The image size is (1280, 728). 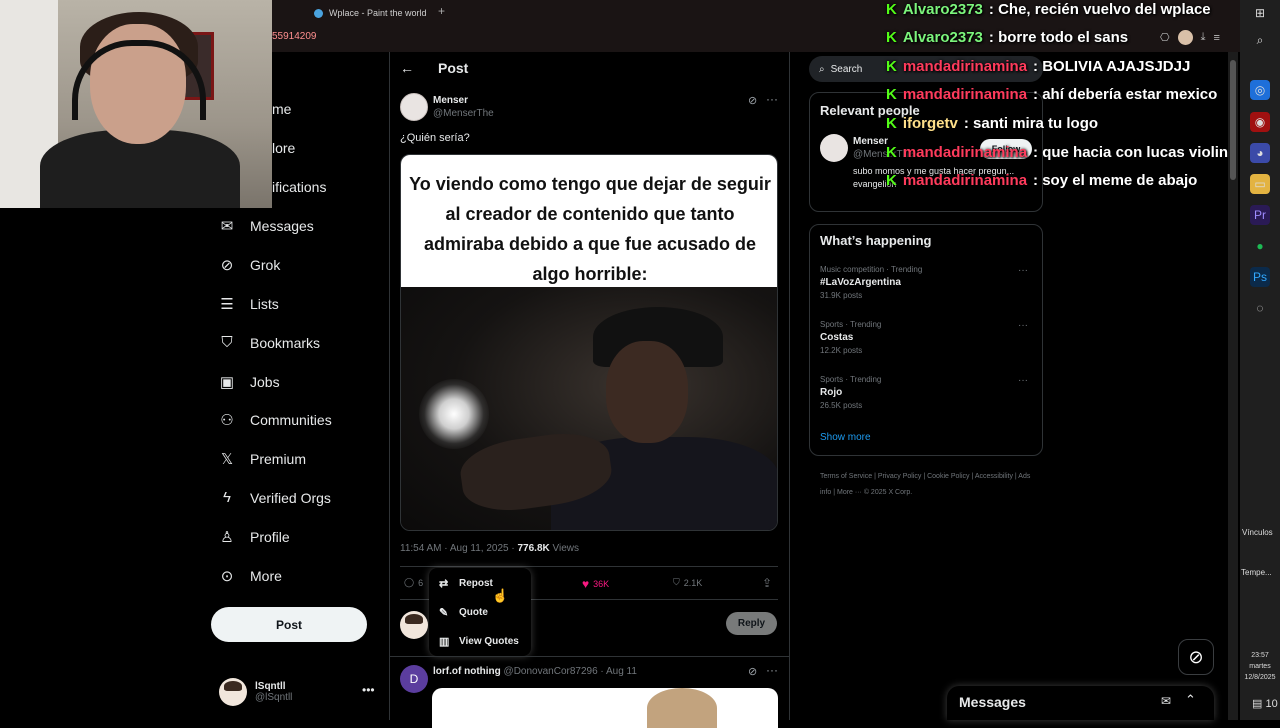 I want to click on meme-photo, so click(x=589, y=408).